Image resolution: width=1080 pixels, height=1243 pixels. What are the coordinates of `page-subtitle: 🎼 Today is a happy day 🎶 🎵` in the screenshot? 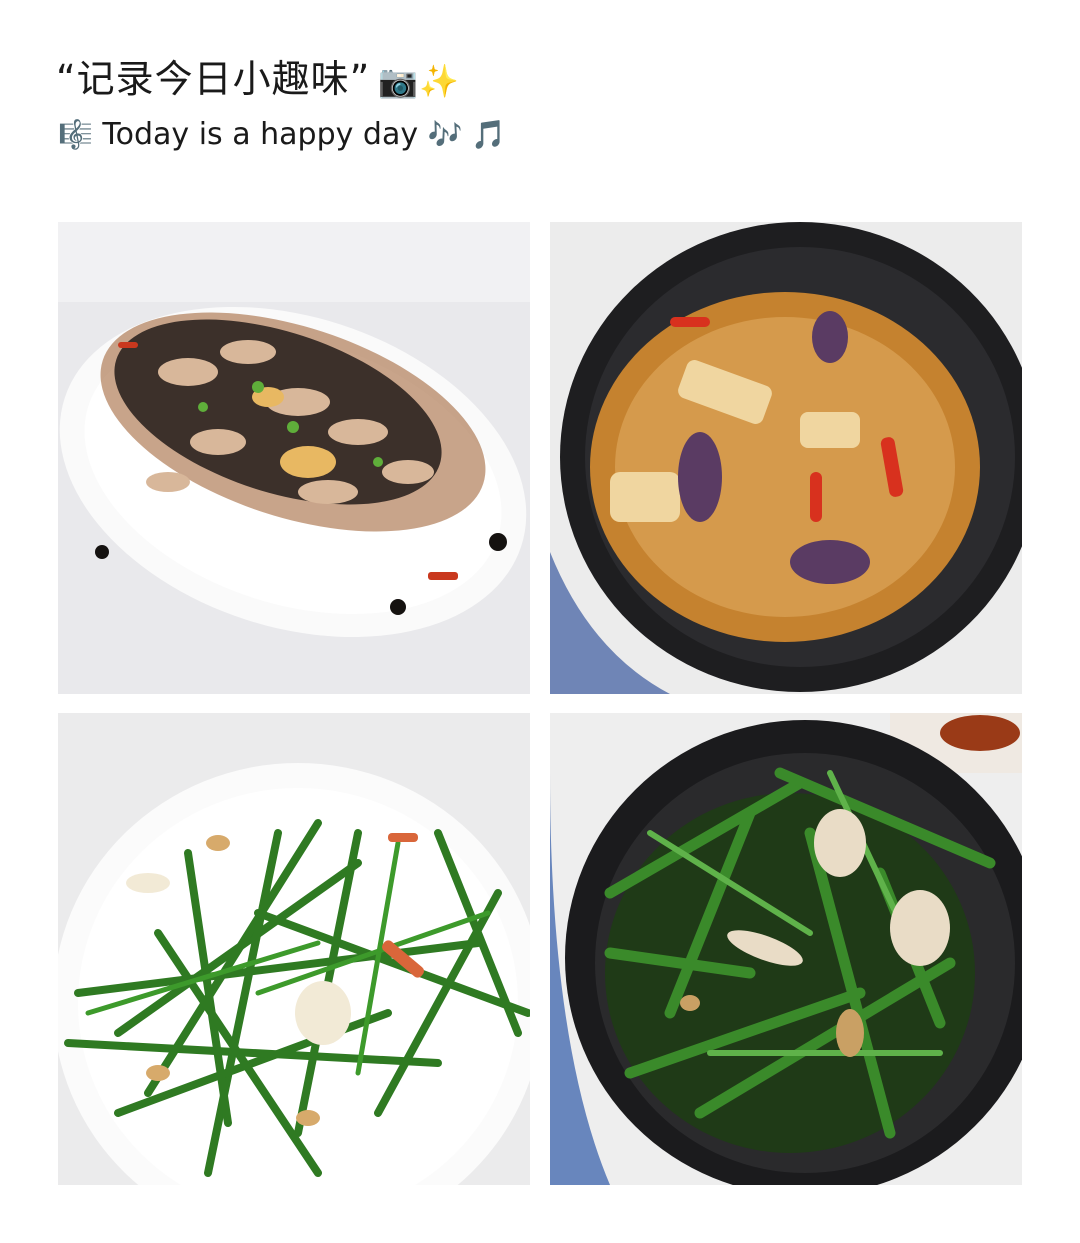 It's located at (282, 135).